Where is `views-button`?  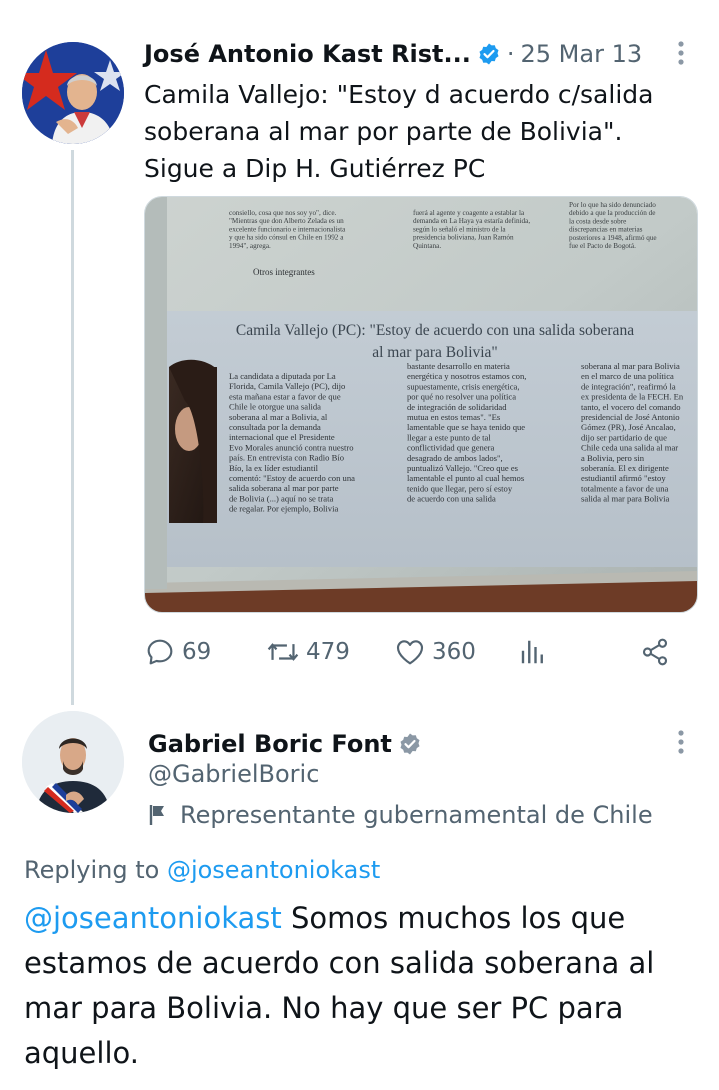 views-button is located at coordinates (533, 652).